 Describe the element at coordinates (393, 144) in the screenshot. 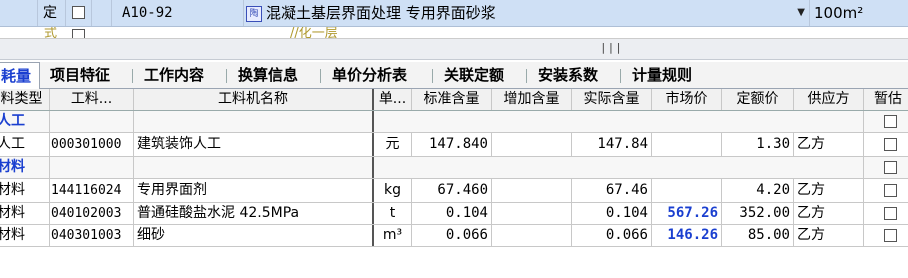

I see `cell-unit: 元` at that location.